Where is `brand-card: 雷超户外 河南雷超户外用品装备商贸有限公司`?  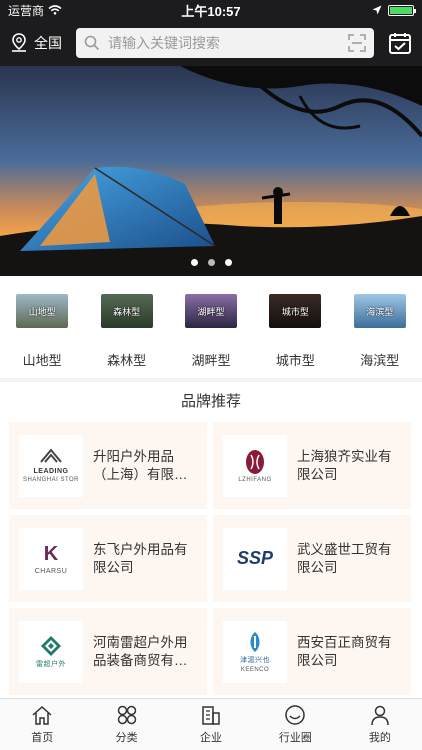
brand-card: 雷超户外 河南雷超户外用品装备商贸有限公司 is located at coordinates (108, 651).